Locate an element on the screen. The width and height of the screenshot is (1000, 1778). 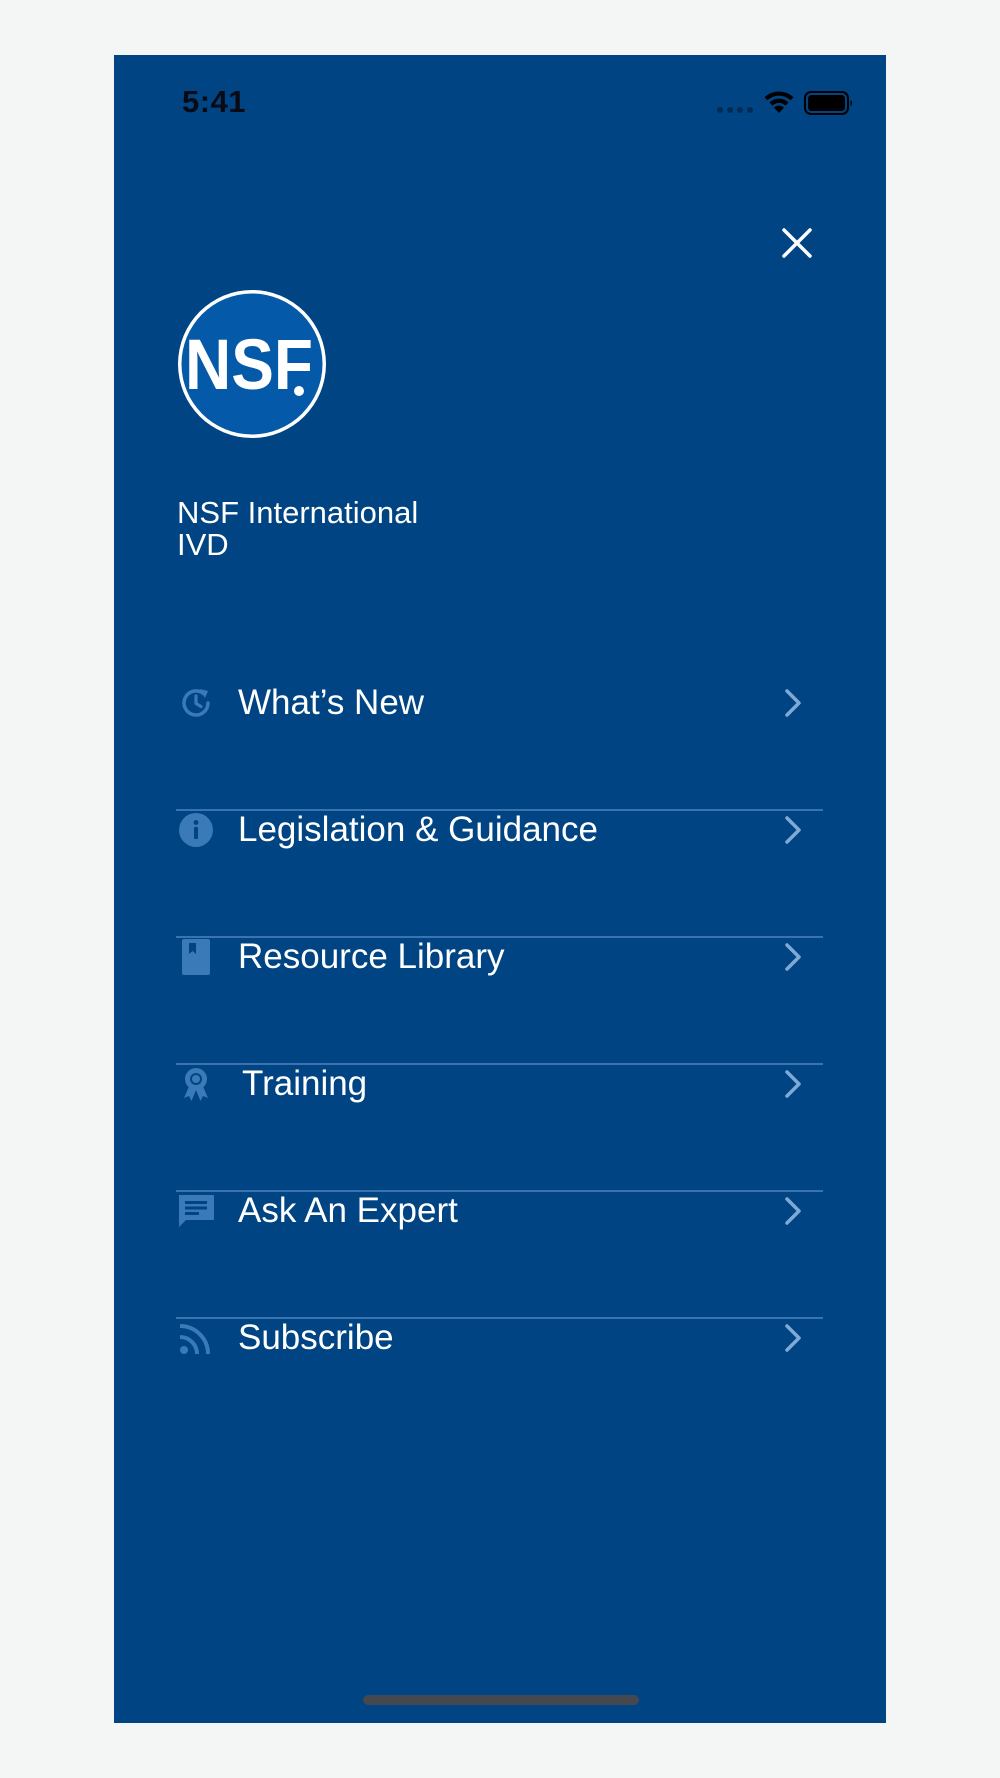
menu-item-label: What’s New is located at coordinates (331, 702).